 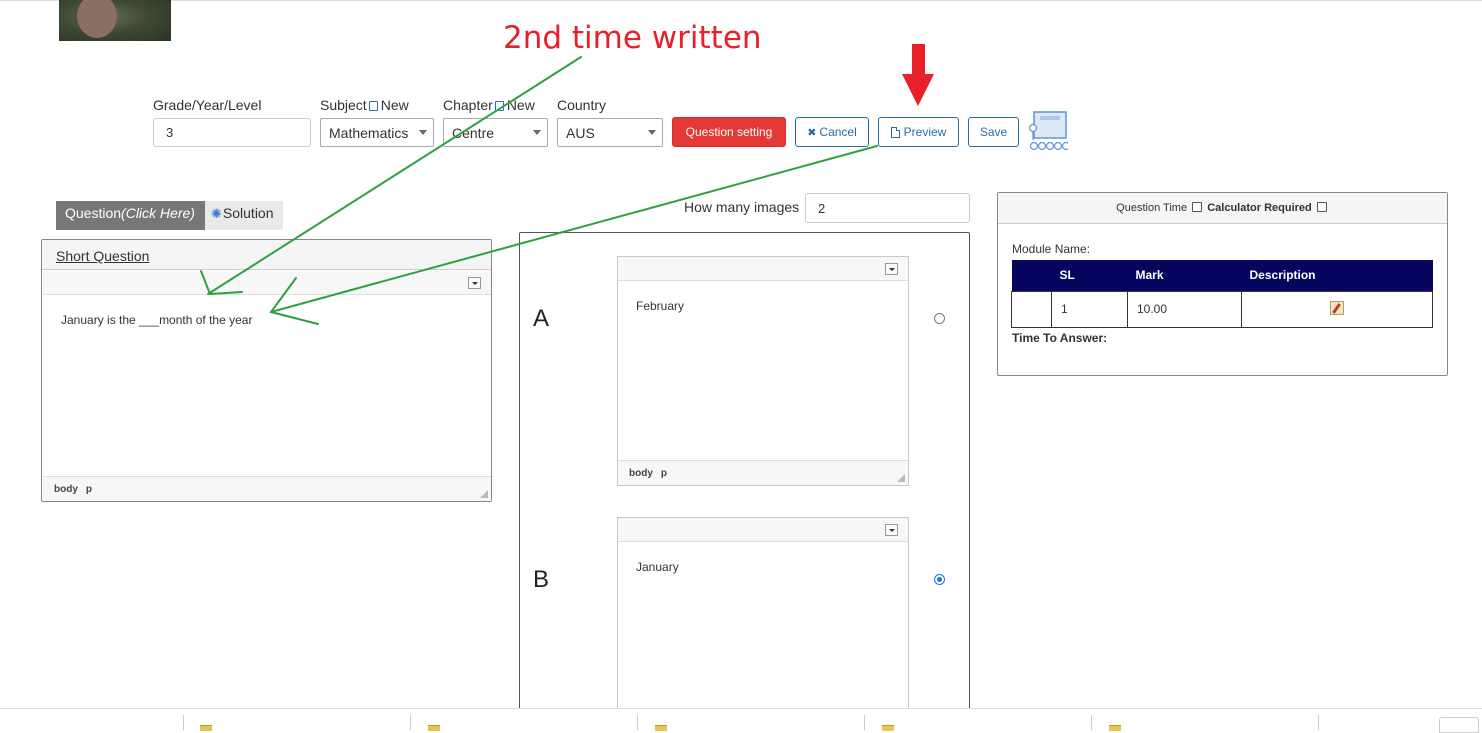 I want to click on table-row: 1 10.00, so click(x=1222, y=309).